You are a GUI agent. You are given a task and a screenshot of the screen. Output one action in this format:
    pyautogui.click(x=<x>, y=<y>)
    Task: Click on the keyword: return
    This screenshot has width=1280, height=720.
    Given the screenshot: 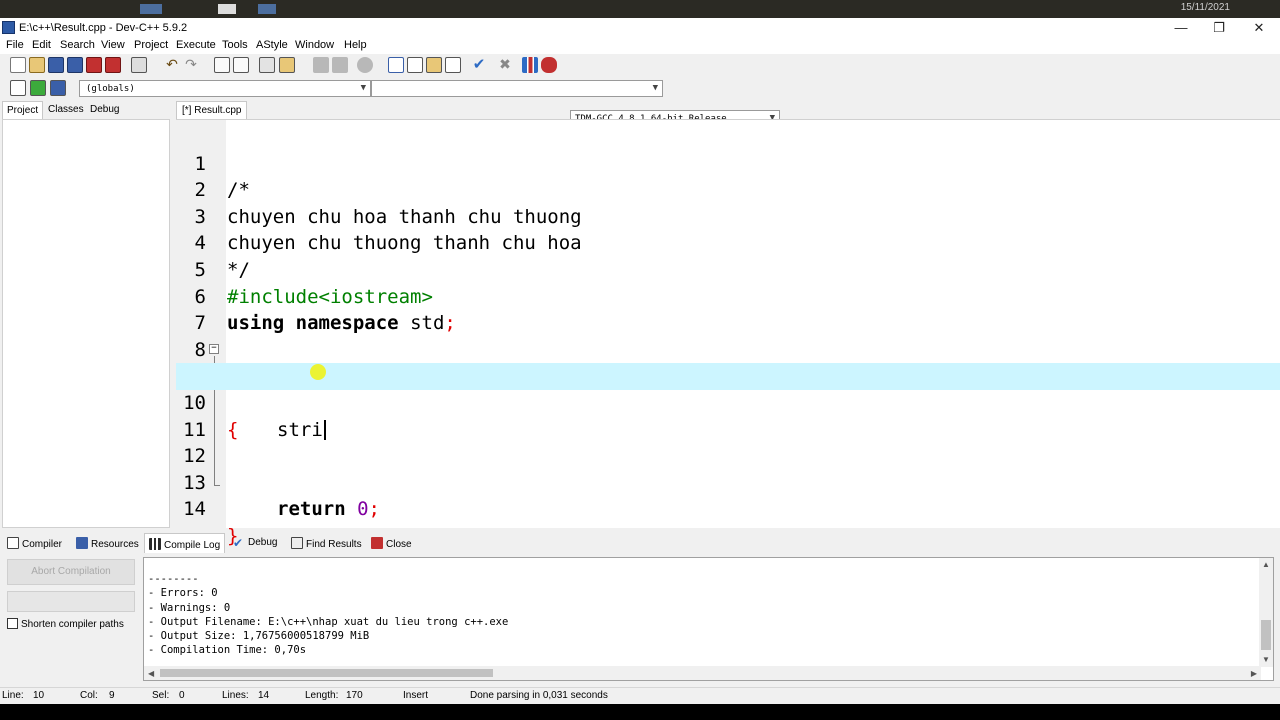 What is the action you would take?
    pyautogui.click(x=311, y=509)
    